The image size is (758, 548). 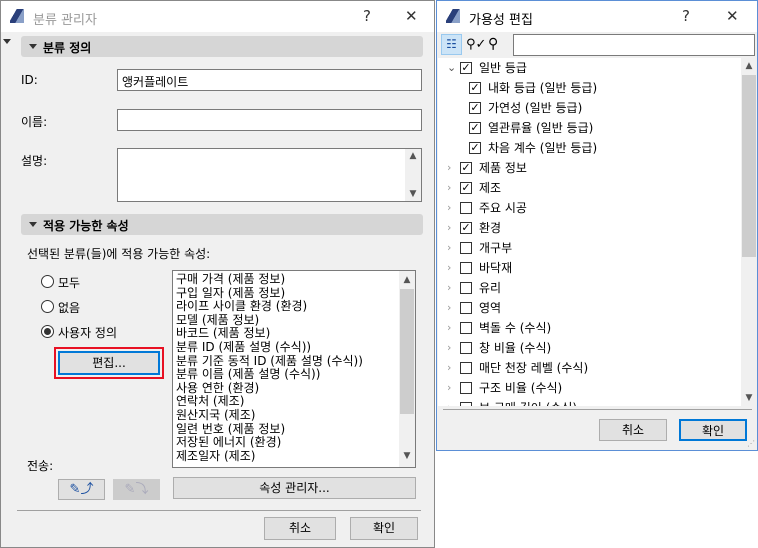 What do you see at coordinates (413, 175) in the screenshot?
I see `description-scrollbar: ▲ ▼` at bounding box center [413, 175].